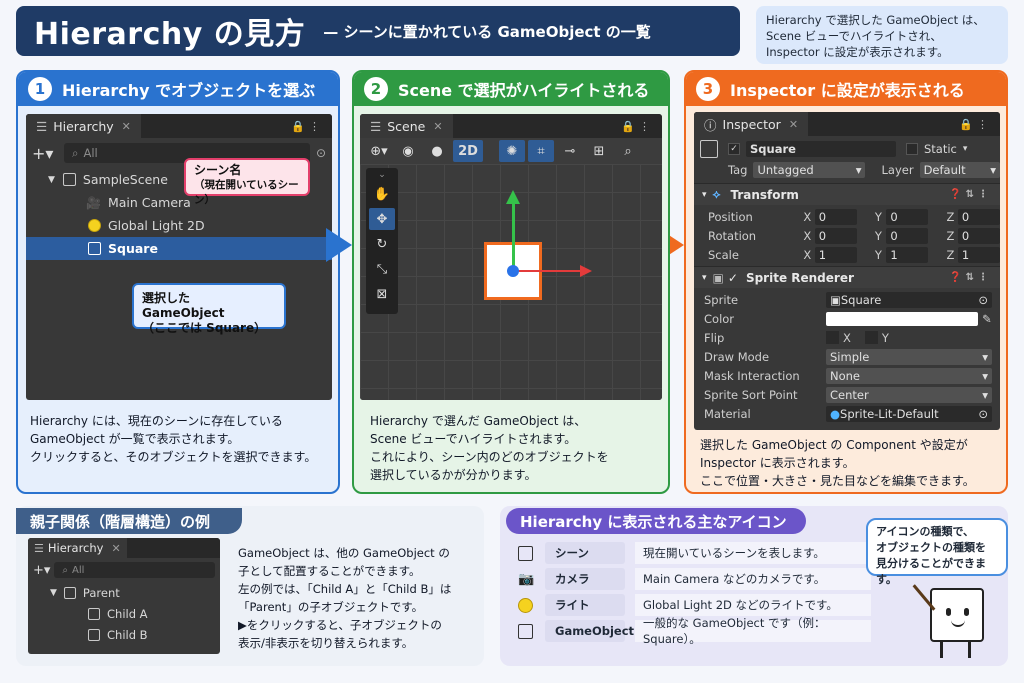 Image resolution: width=1024 pixels, height=683 pixels. What do you see at coordinates (937, 552) in the screenshot?
I see `tip-bubble: アイコンの種類で、 オブジェクトの種類を 見分けることができます。` at bounding box center [937, 552].